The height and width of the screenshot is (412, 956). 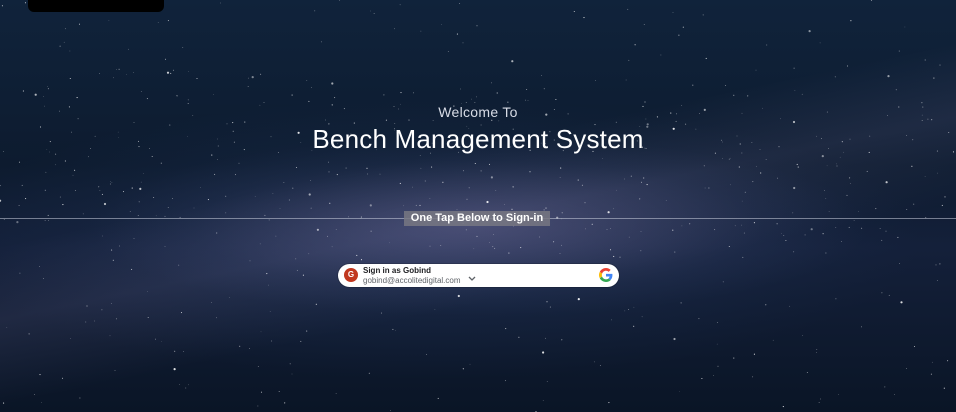 I want to click on welcome-text: Welcome To, so click(x=478, y=112).